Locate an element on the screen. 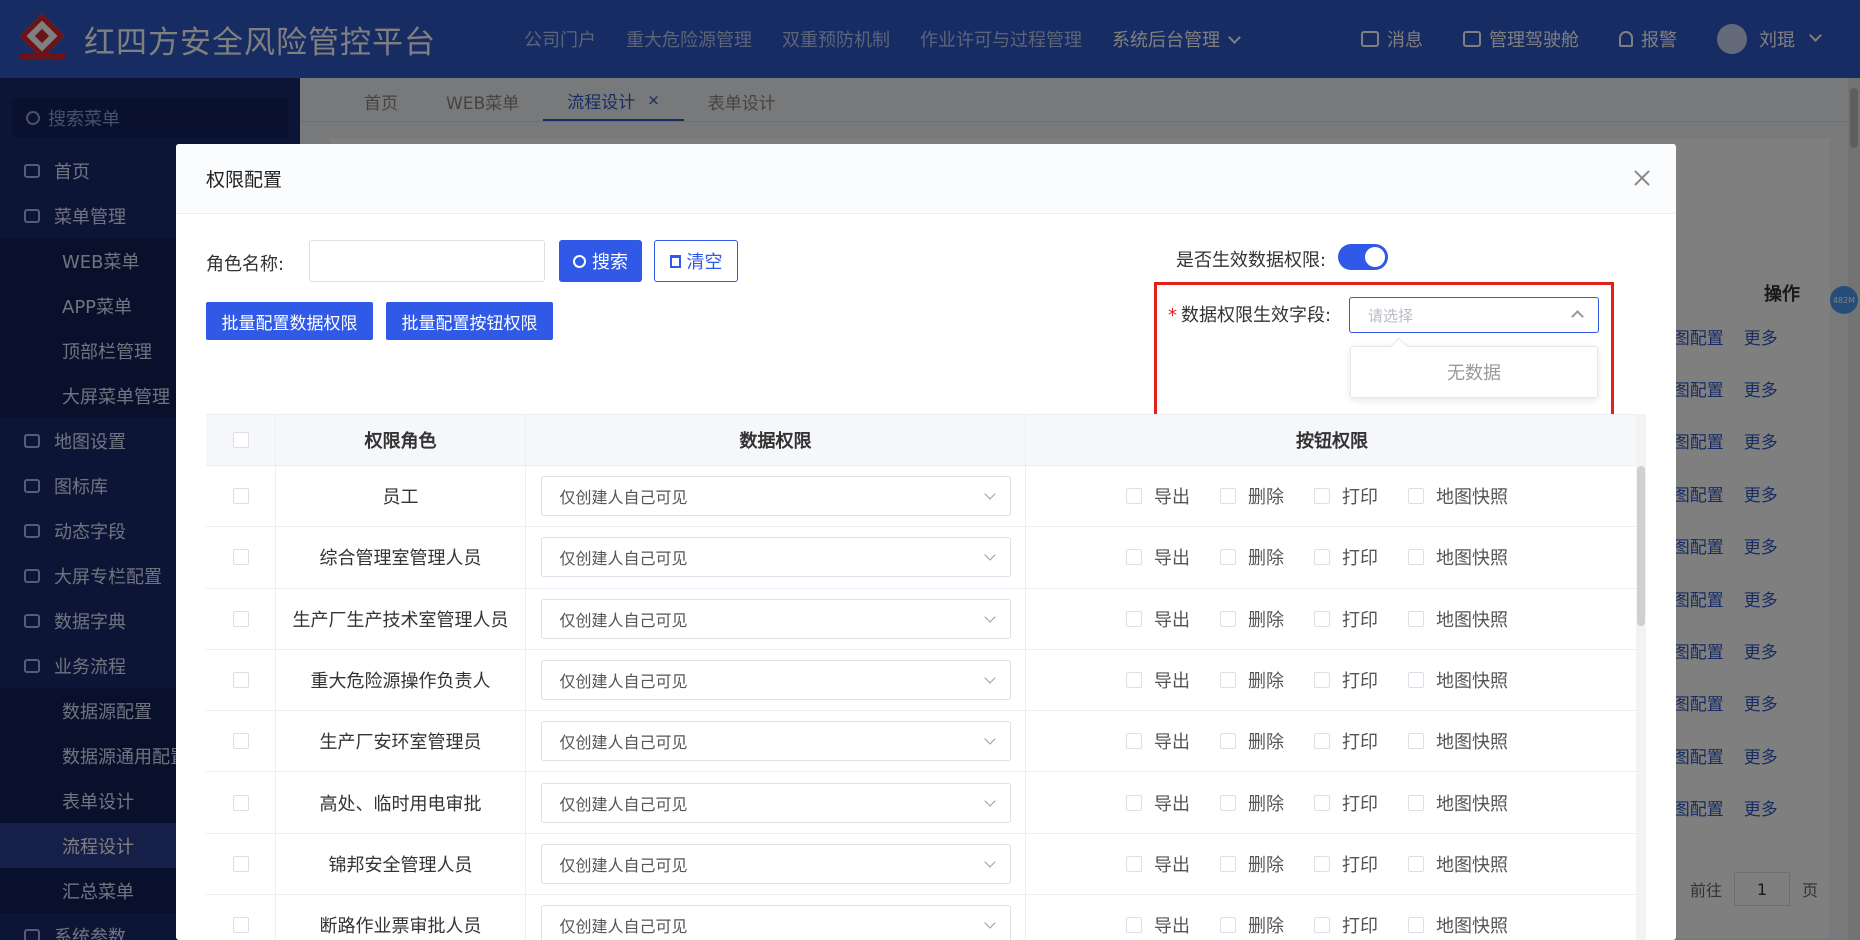 This screenshot has width=1860, height=940. table-row: 高处、临时用电审批 仅创建人自己可见 导出 删除 打印 地图快照 is located at coordinates (922, 803).